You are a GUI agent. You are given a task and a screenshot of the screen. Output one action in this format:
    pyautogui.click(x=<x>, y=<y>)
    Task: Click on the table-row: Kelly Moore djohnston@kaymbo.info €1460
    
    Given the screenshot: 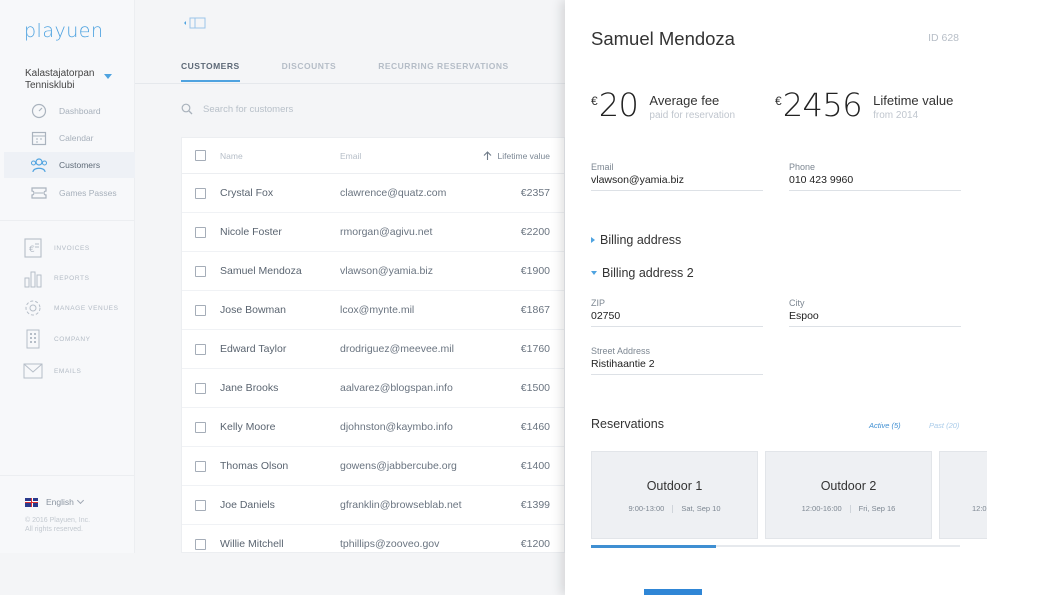 What is the action you would take?
    pyautogui.click(x=373, y=427)
    